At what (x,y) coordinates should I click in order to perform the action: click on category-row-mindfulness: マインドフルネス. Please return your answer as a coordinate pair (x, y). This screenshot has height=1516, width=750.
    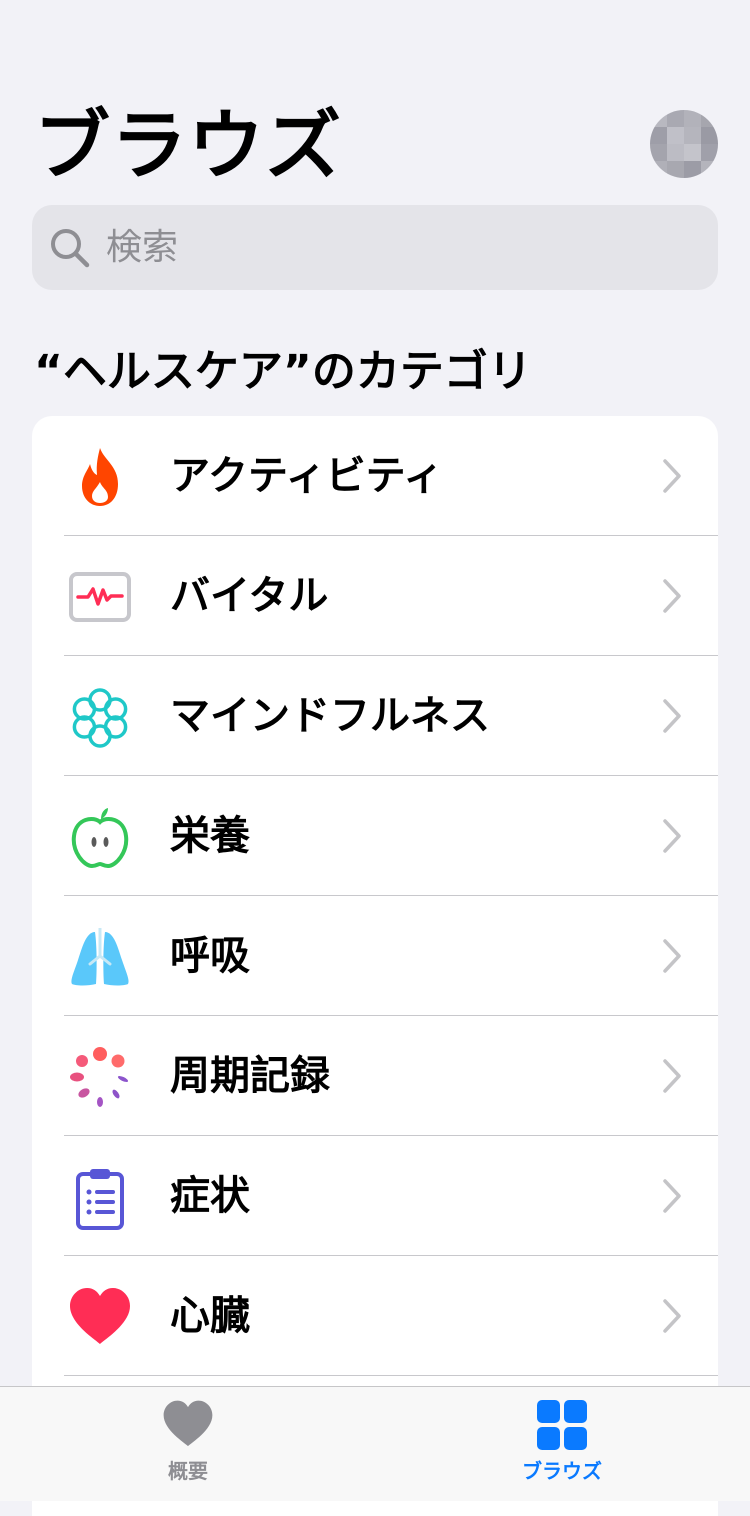
    Looking at the image, I should click on (375, 716).